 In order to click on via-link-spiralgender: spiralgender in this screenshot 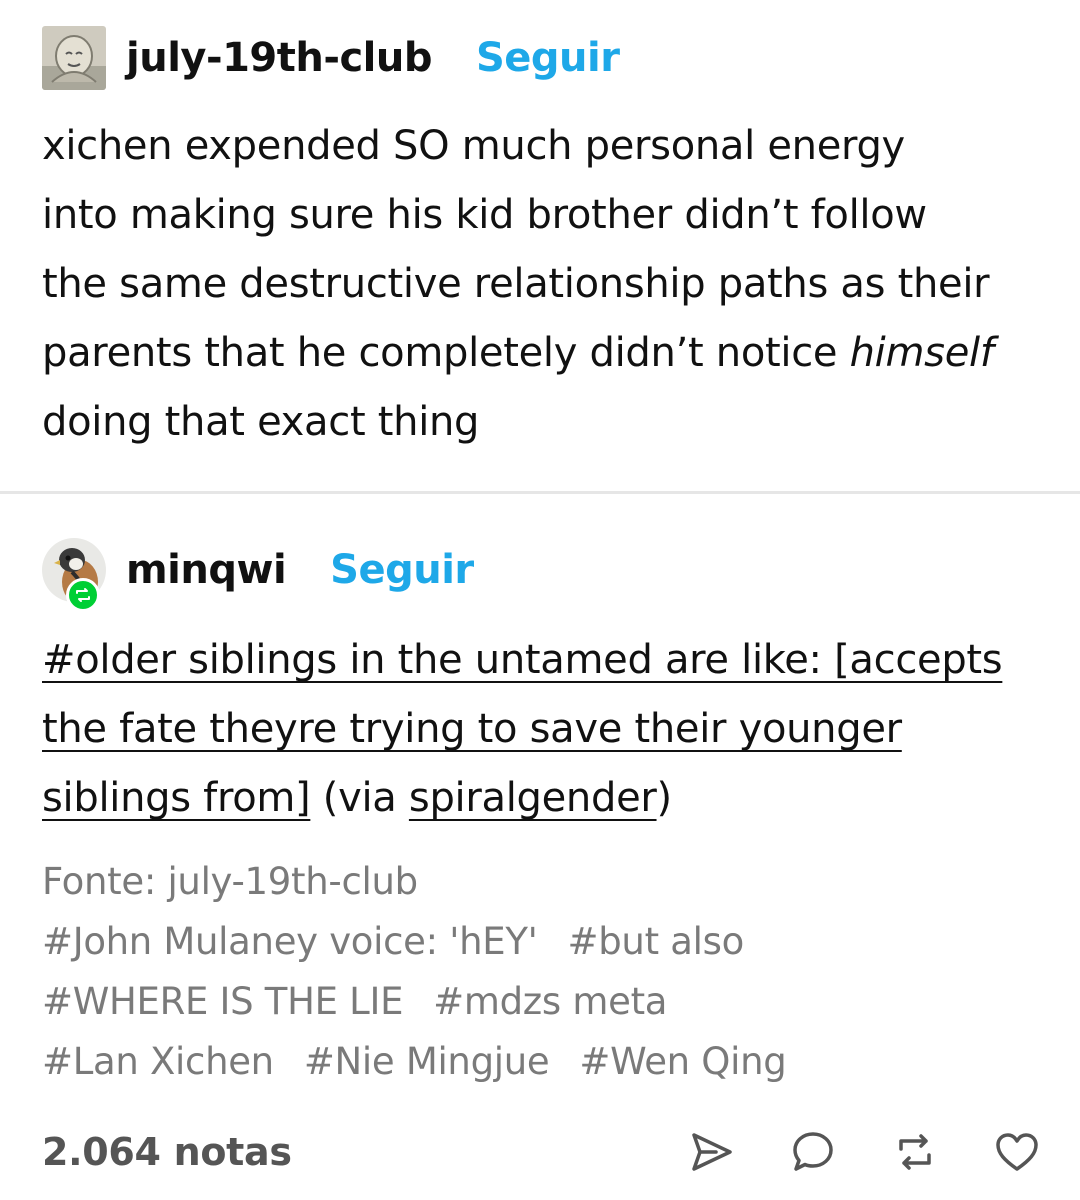, I will do `click(533, 798)`.